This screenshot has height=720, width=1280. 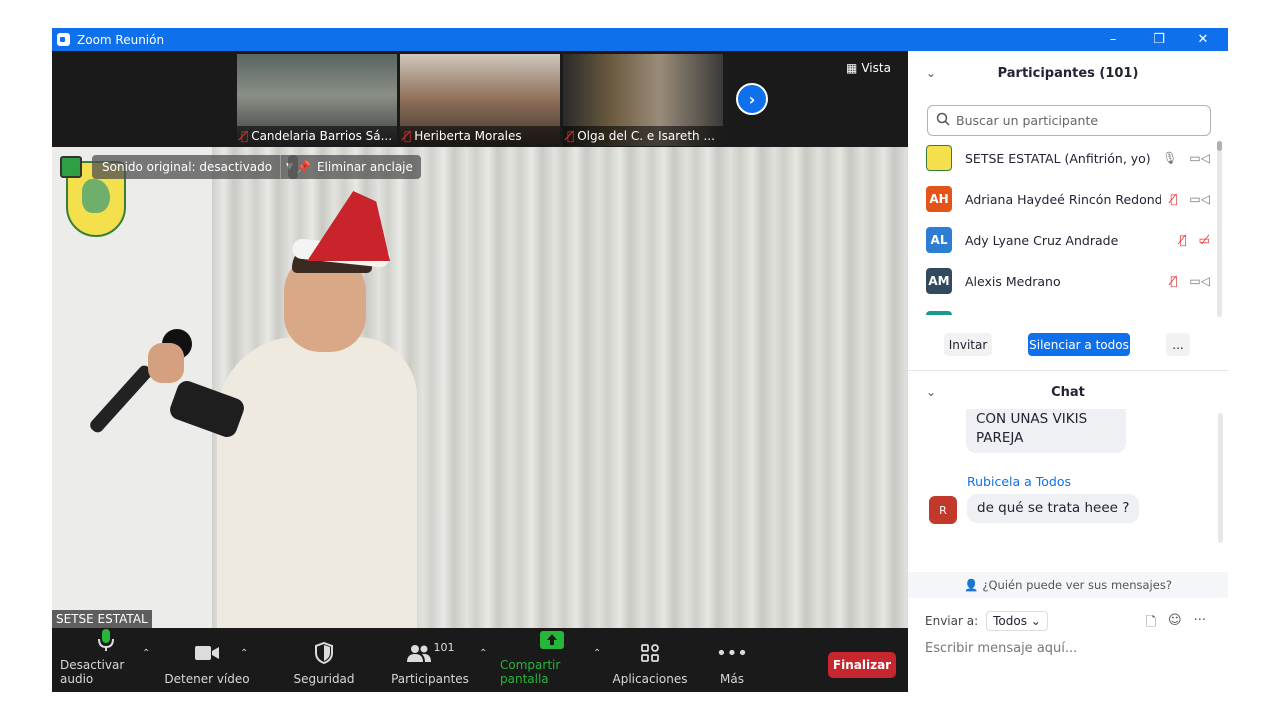 I want to click on thumbnail-label: 🎙̸ Heriberta Morales, so click(x=480, y=136).